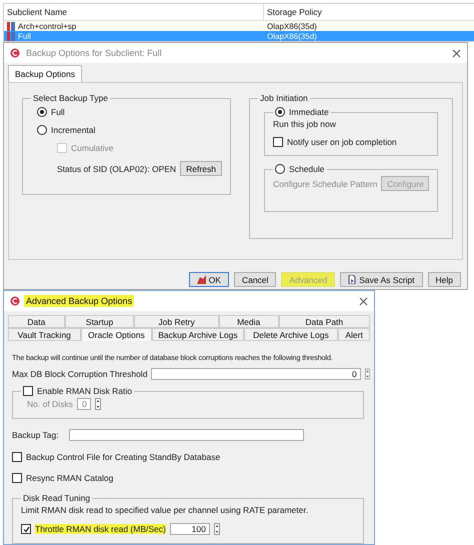 The image size is (474, 545). Describe the element at coordinates (84, 391) in the screenshot. I see `checkbox-label: Enable RMAN Disk Ratio` at that location.